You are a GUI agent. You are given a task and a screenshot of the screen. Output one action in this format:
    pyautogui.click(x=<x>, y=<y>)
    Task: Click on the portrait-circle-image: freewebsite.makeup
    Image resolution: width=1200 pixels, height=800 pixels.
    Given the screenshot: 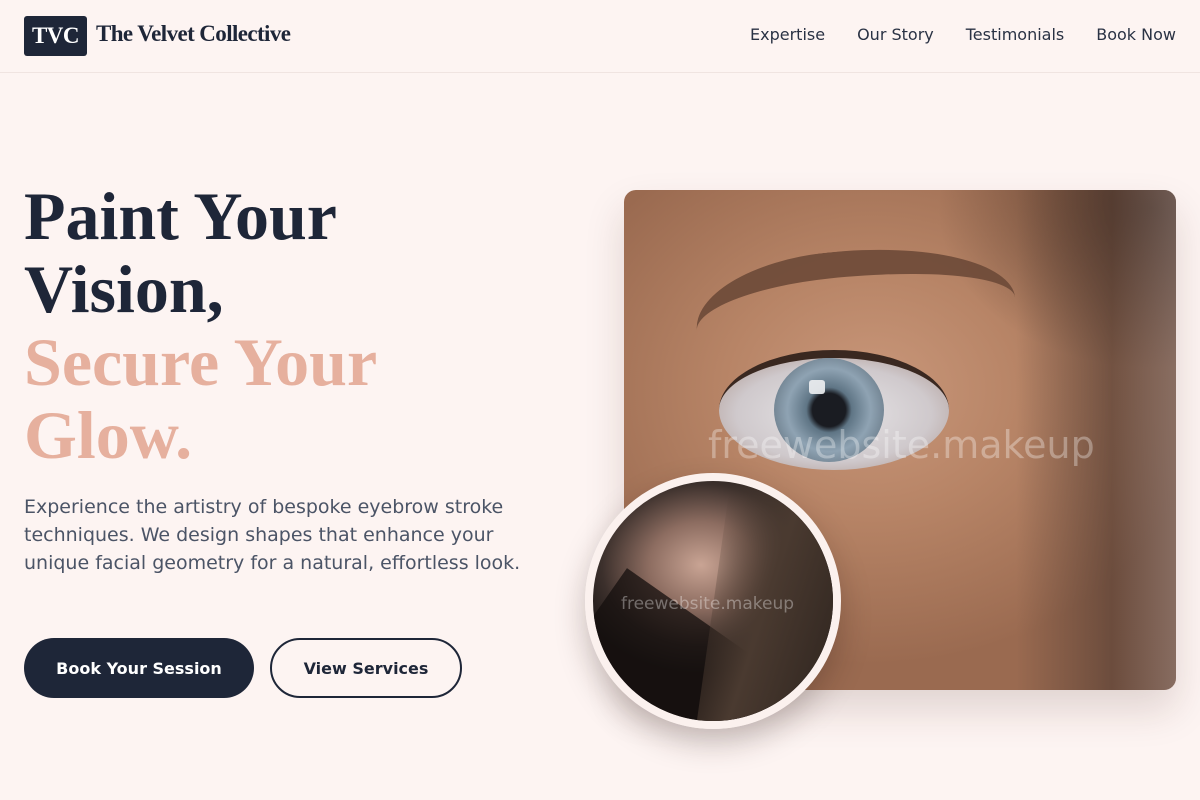 What is the action you would take?
    pyautogui.click(x=713, y=601)
    